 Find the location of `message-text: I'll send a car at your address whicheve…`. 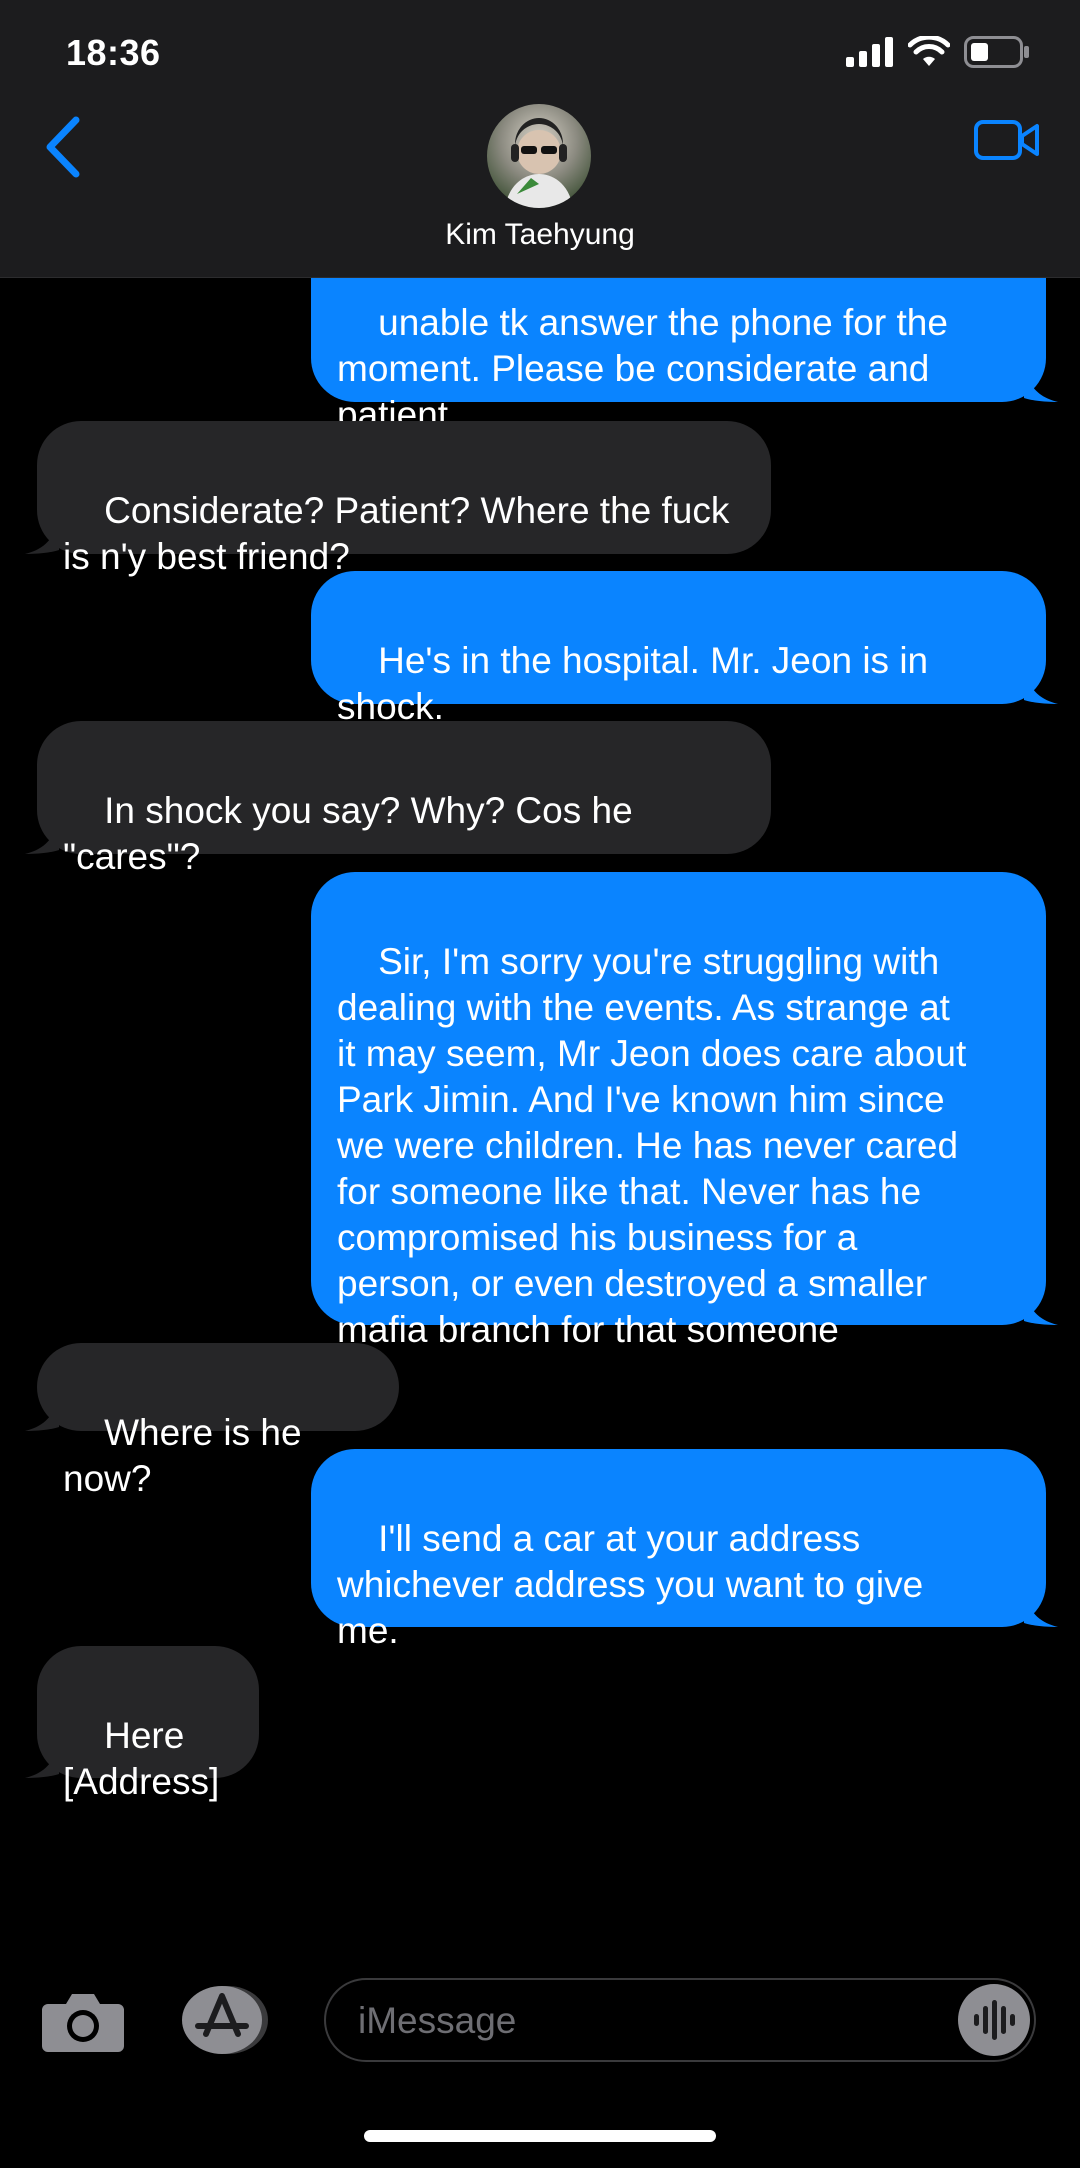

message-text: I'll send a car at your address whicheve… is located at coordinates (630, 1584).